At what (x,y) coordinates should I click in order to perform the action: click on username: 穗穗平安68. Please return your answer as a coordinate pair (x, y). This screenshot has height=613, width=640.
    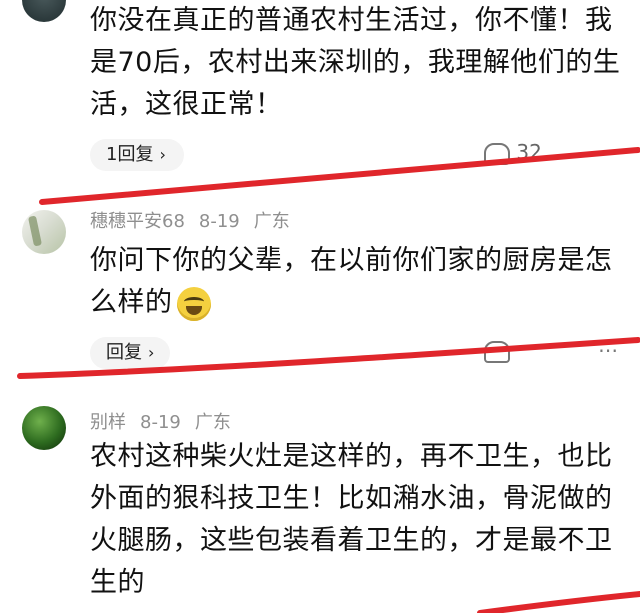
    Looking at the image, I should click on (137, 221).